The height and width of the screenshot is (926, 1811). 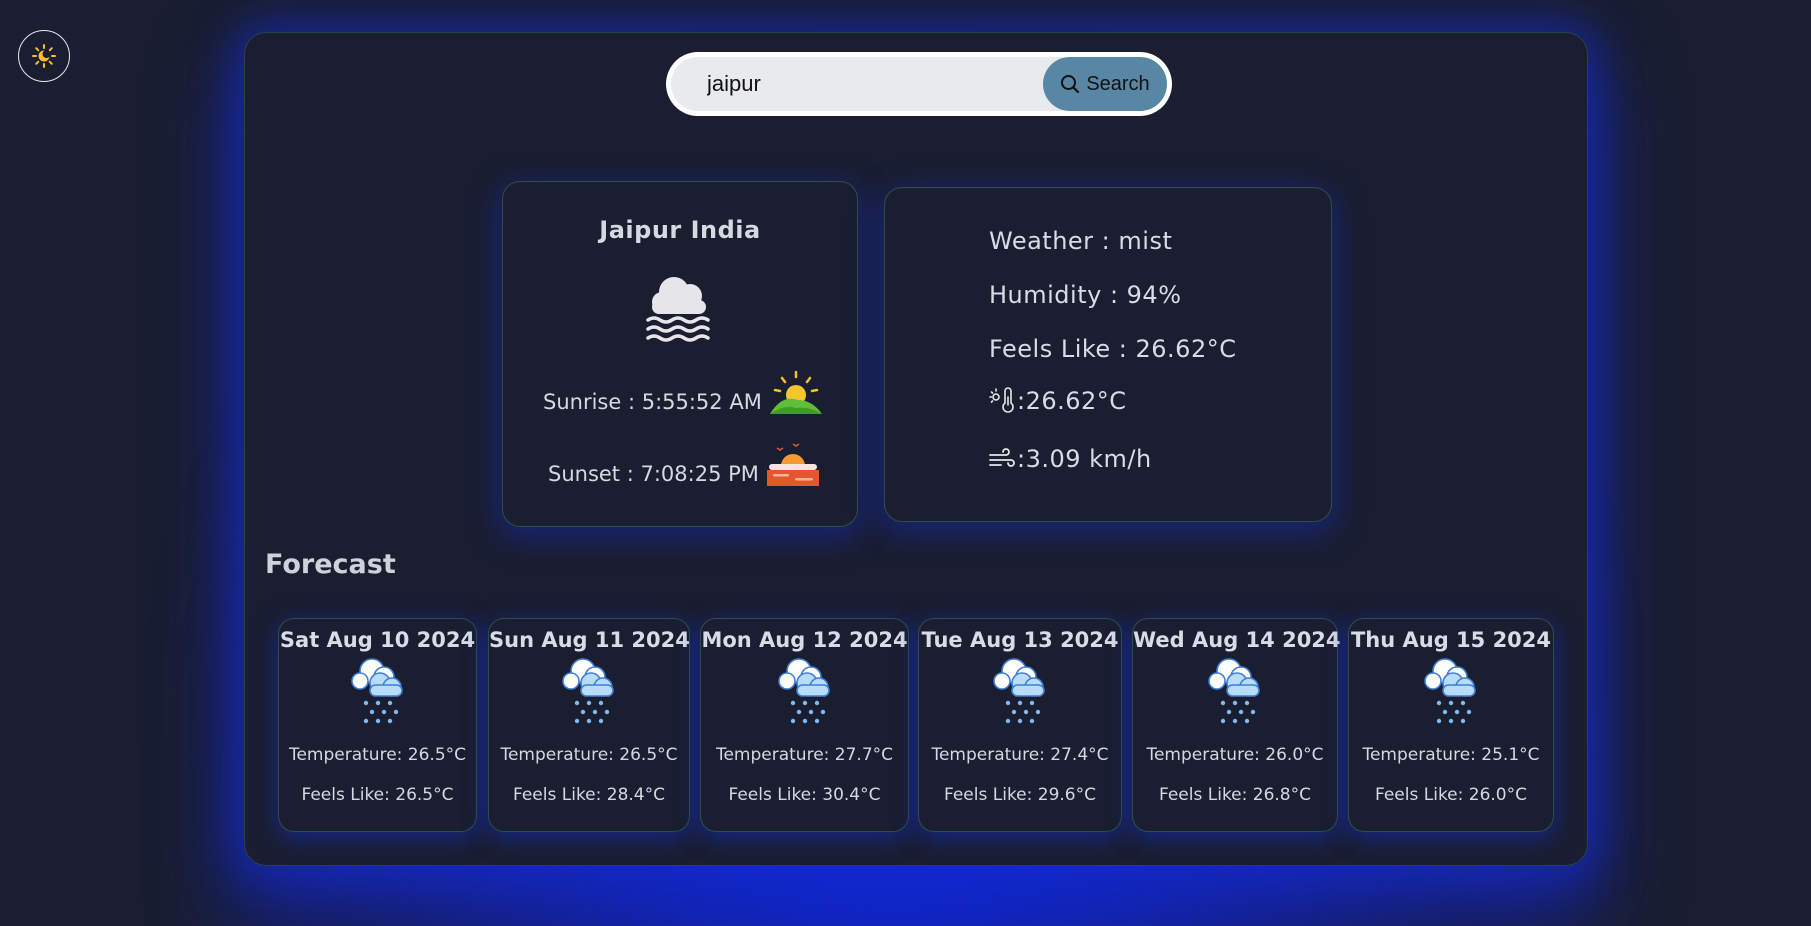 I want to click on forecast-date: Thu Aug 15 2024, so click(x=1451, y=640).